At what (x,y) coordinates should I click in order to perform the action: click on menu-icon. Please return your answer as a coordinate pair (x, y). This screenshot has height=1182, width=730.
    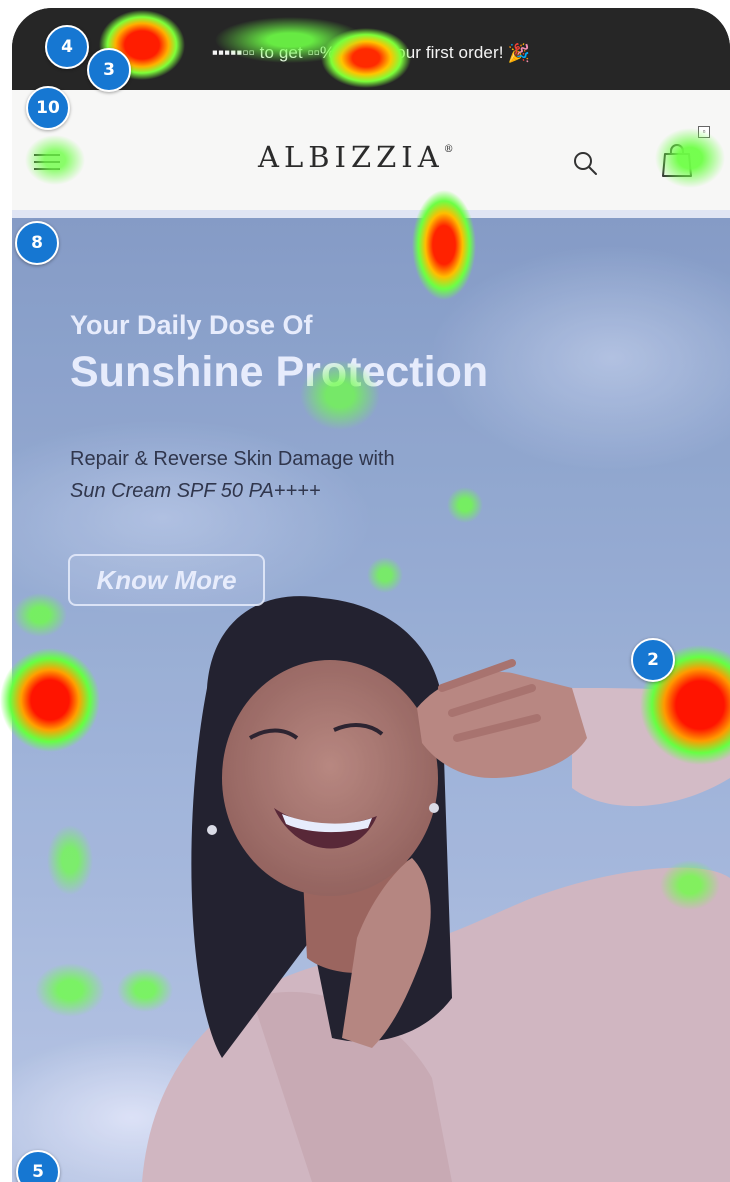
    Looking at the image, I should click on (47, 162).